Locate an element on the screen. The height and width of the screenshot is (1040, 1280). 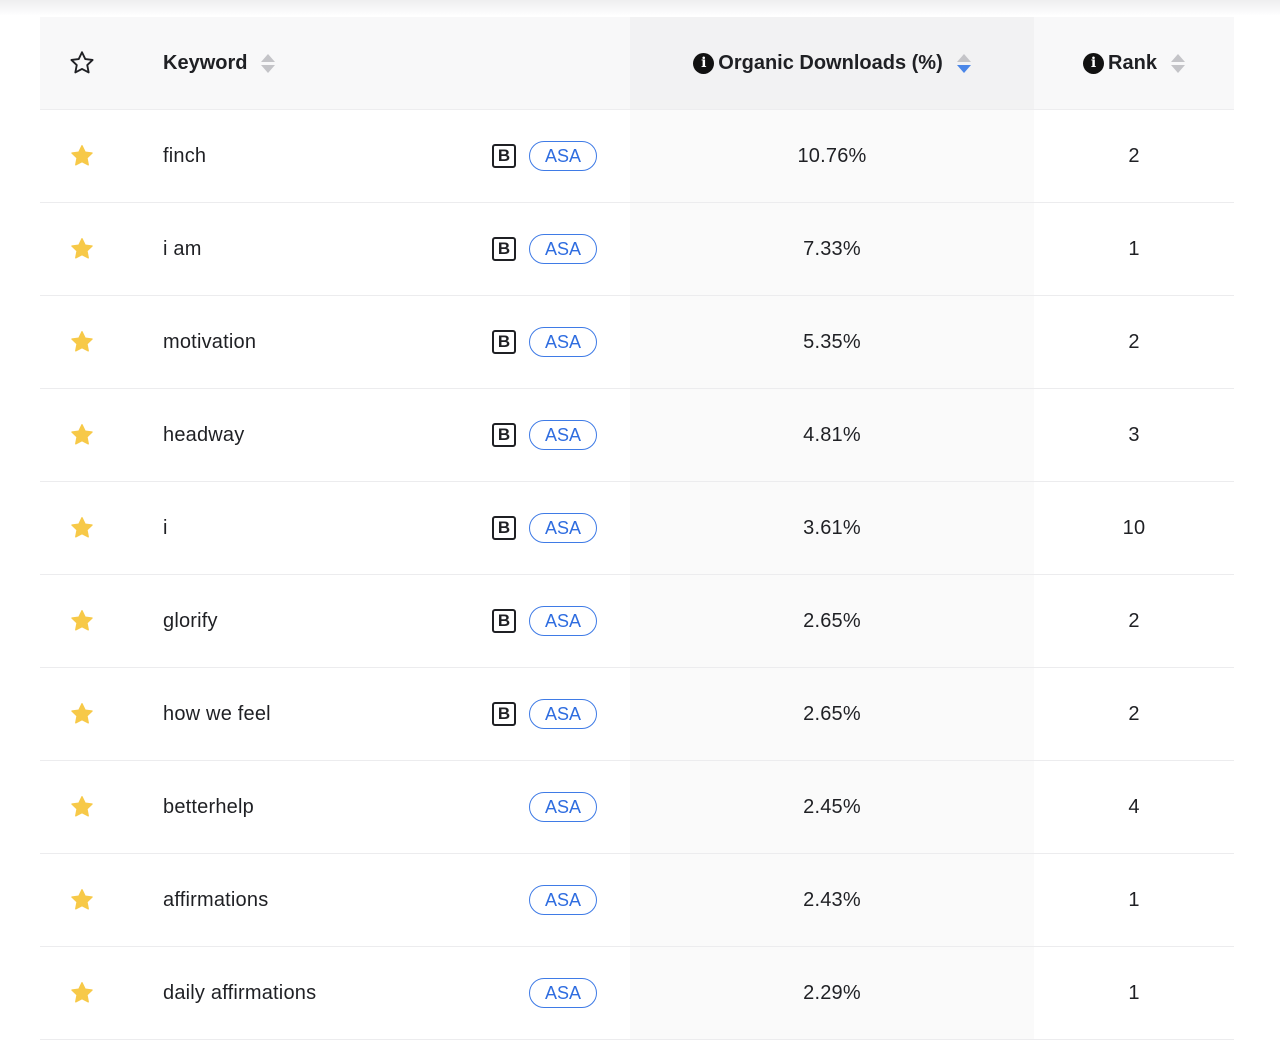
table-header-row: Keyword i Organic Downloads (%) i Rank is located at coordinates (637, 63).